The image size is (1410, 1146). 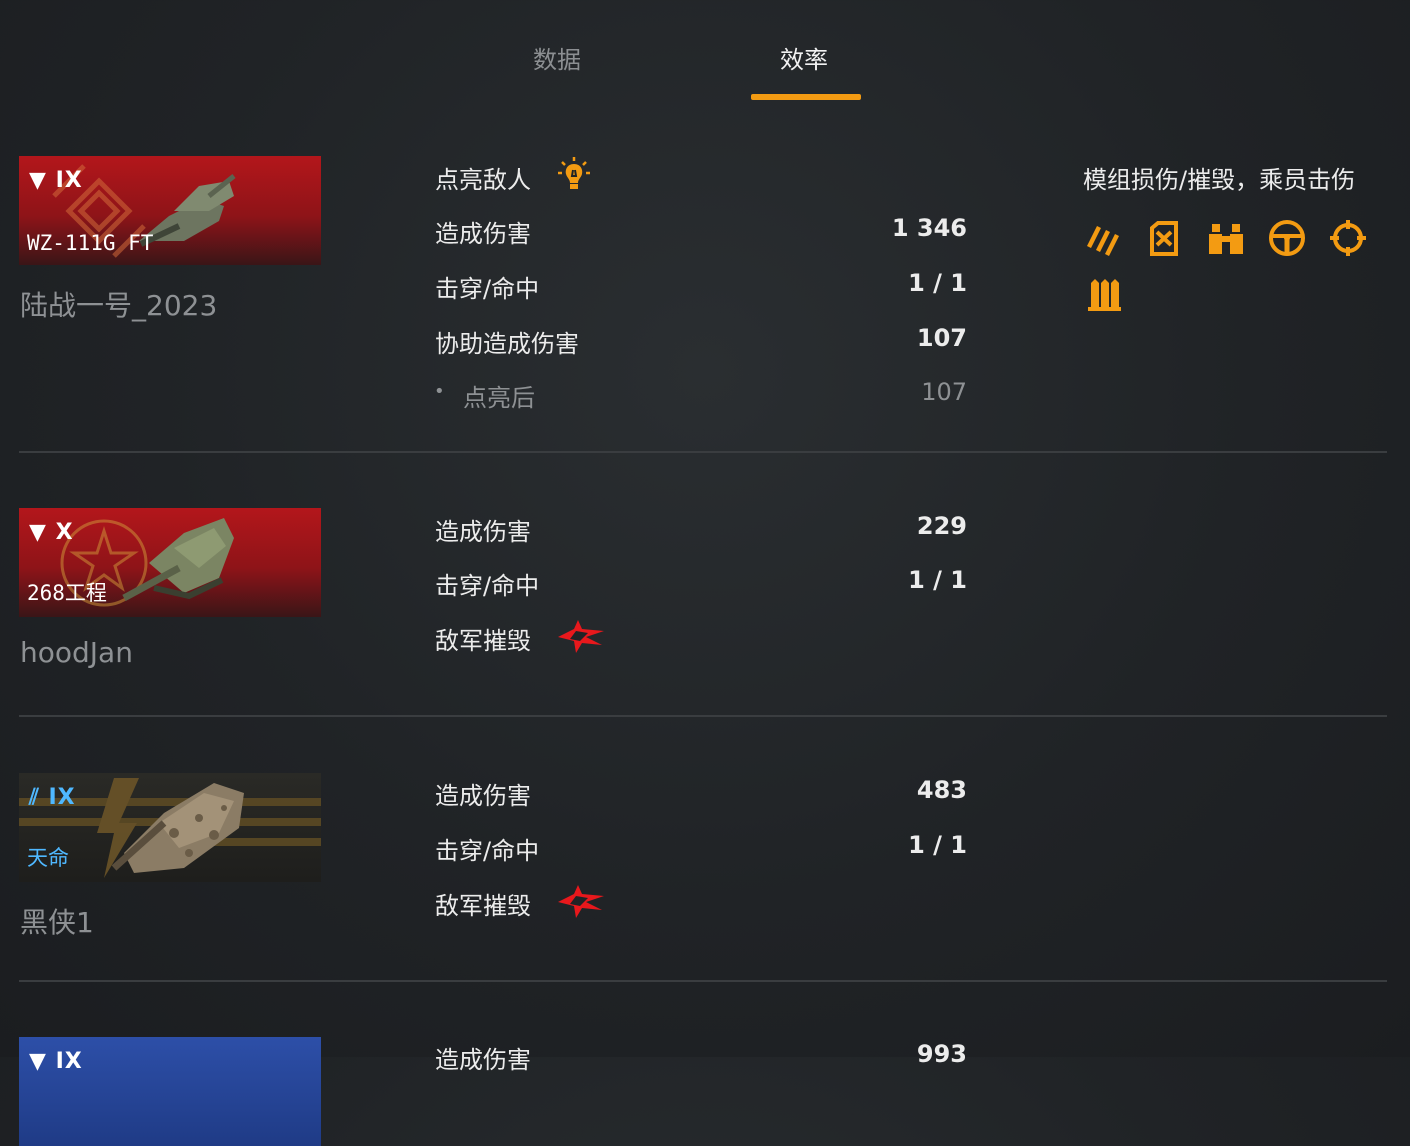 What do you see at coordinates (51, 532) in the screenshot?
I see `tank-tier: ▼ X` at bounding box center [51, 532].